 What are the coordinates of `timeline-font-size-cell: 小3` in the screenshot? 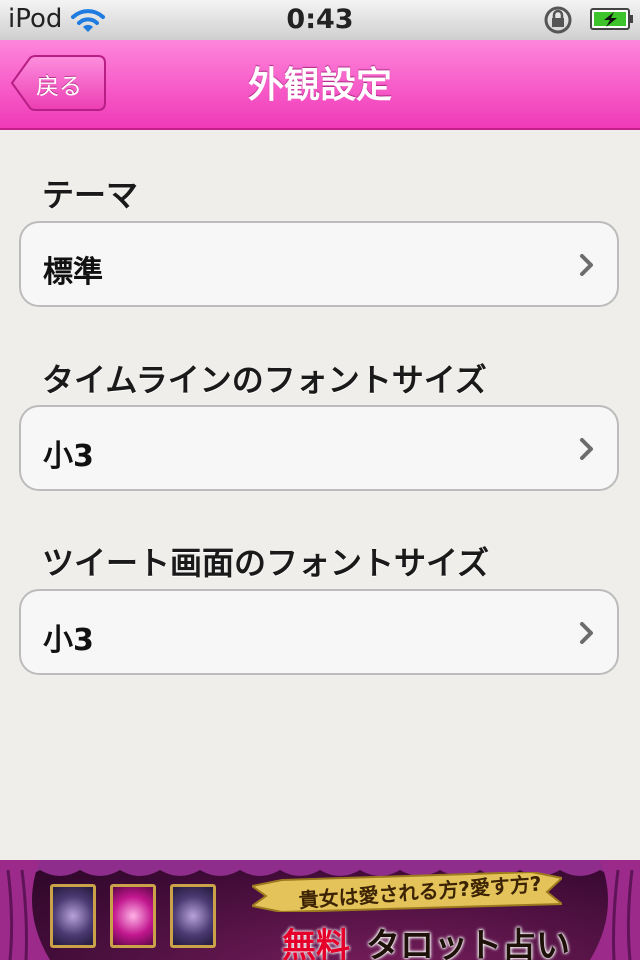 It's located at (319, 448).